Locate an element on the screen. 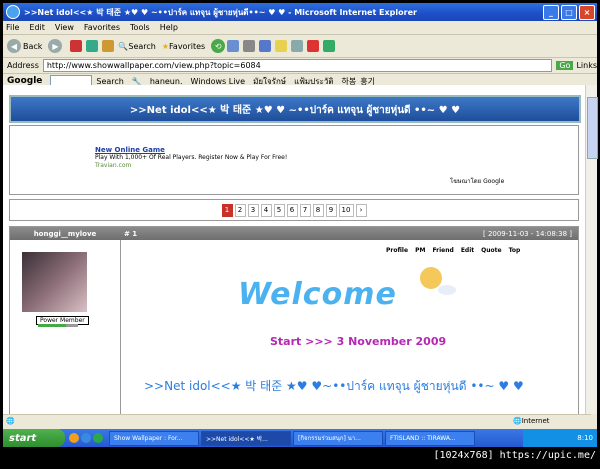 The width and height of the screenshot is (600, 469). post-username: honggi__mylove is located at coordinates (65, 234).